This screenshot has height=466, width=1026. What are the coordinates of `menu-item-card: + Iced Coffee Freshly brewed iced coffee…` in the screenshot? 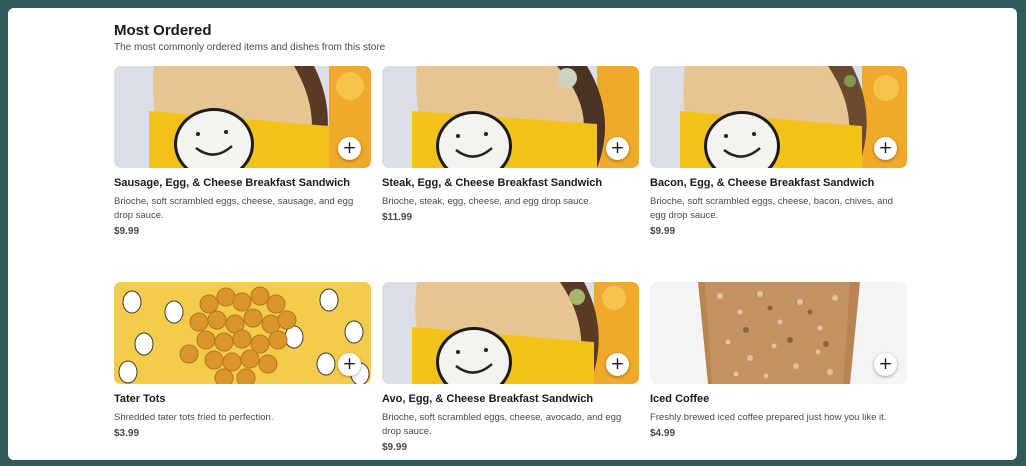 It's located at (779, 360).